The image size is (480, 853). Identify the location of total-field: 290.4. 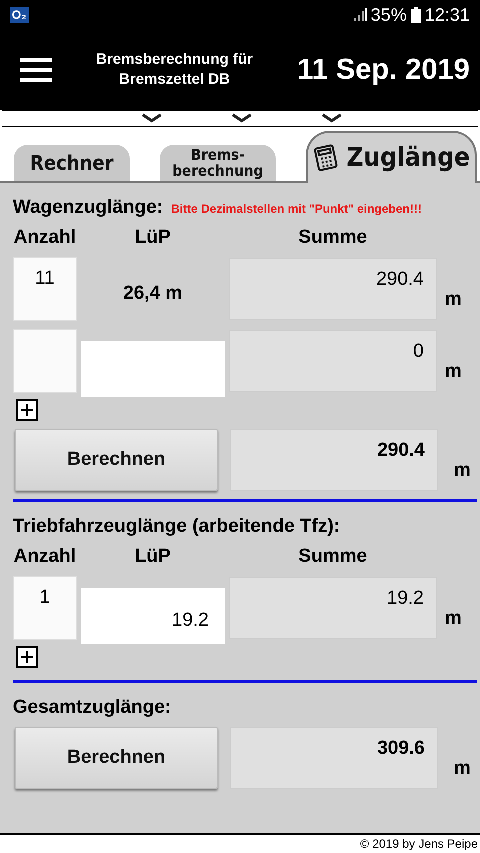
(334, 460).